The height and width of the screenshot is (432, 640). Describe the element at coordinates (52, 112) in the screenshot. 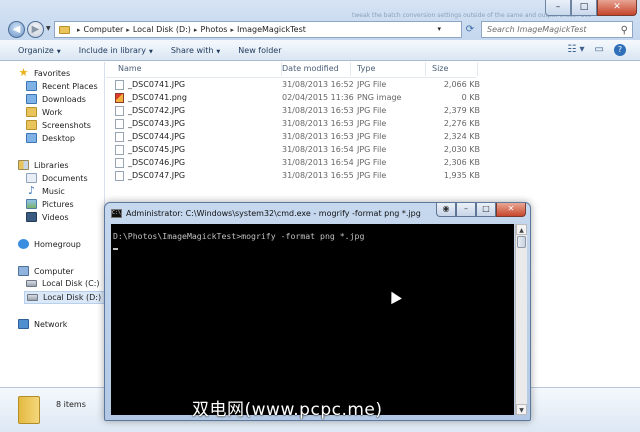

I see `nav-work-label: Work` at that location.